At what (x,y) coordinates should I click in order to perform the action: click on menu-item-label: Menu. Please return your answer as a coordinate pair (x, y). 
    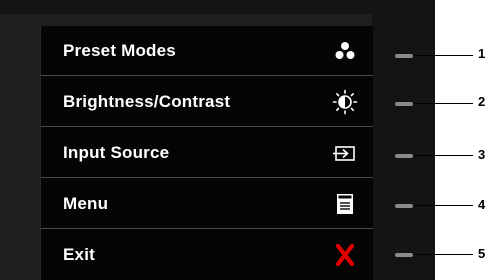
    Looking at the image, I should click on (86, 203).